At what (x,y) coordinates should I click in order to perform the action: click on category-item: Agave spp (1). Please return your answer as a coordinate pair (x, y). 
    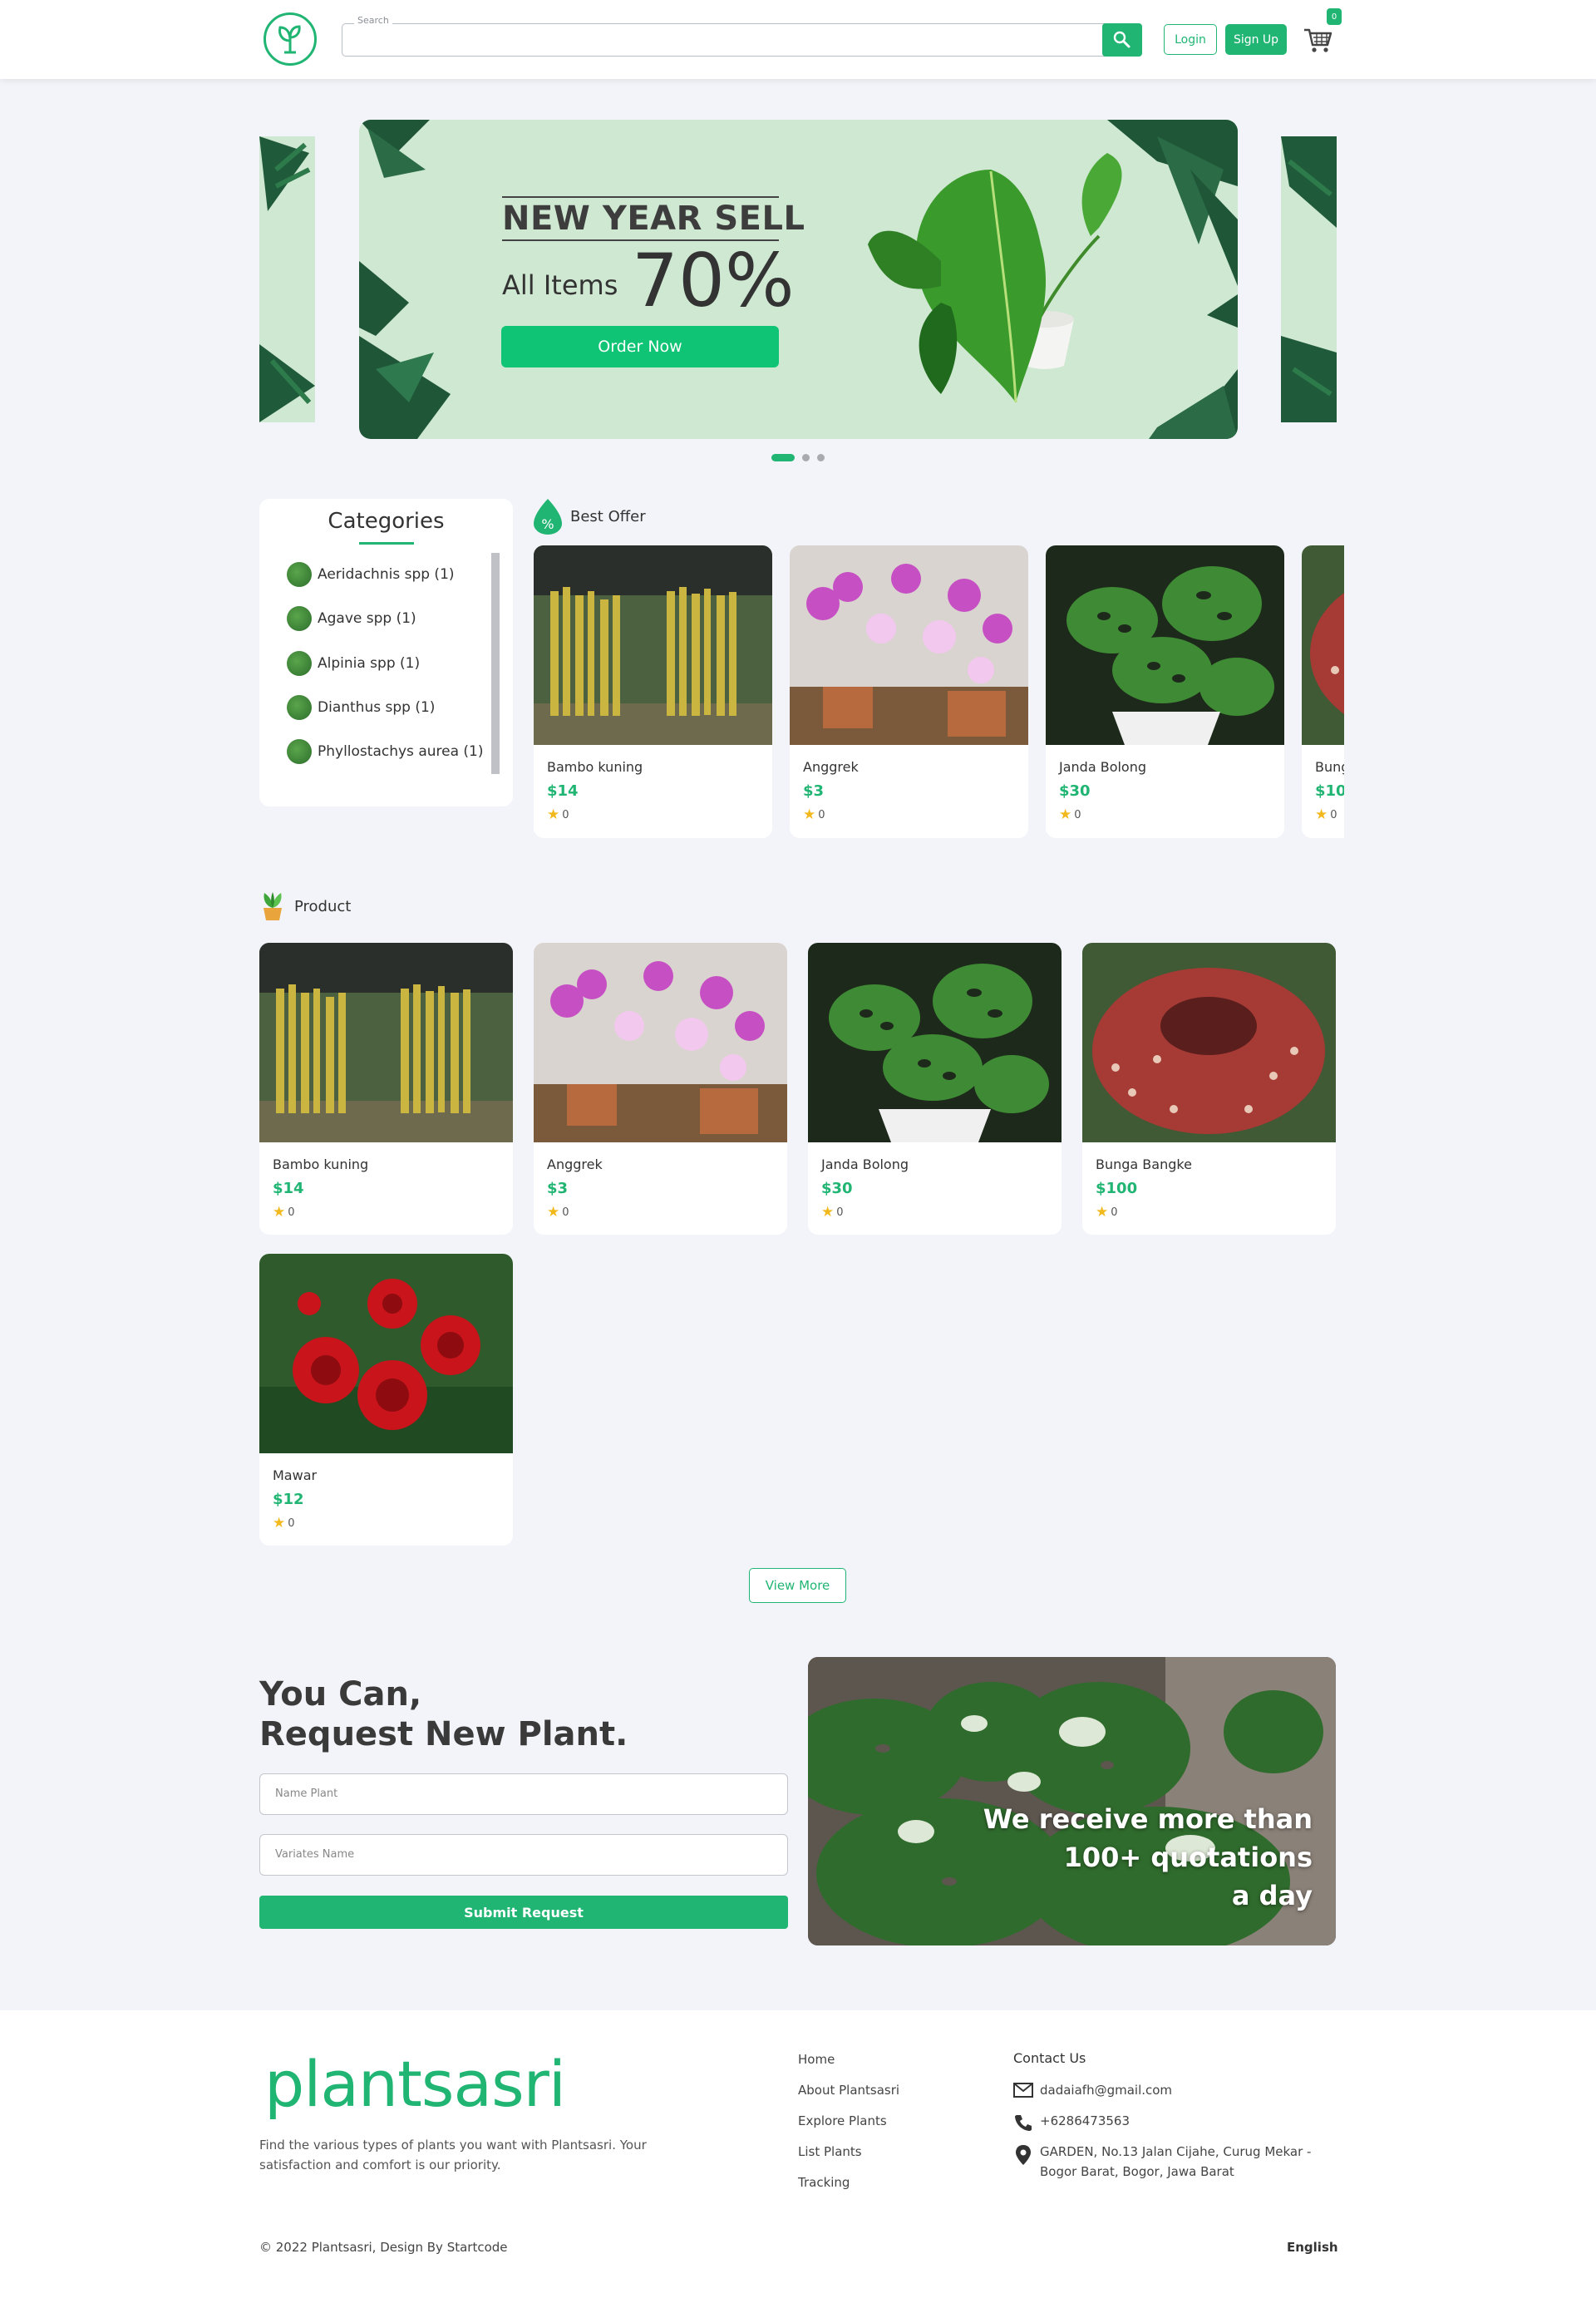
    Looking at the image, I should click on (351, 618).